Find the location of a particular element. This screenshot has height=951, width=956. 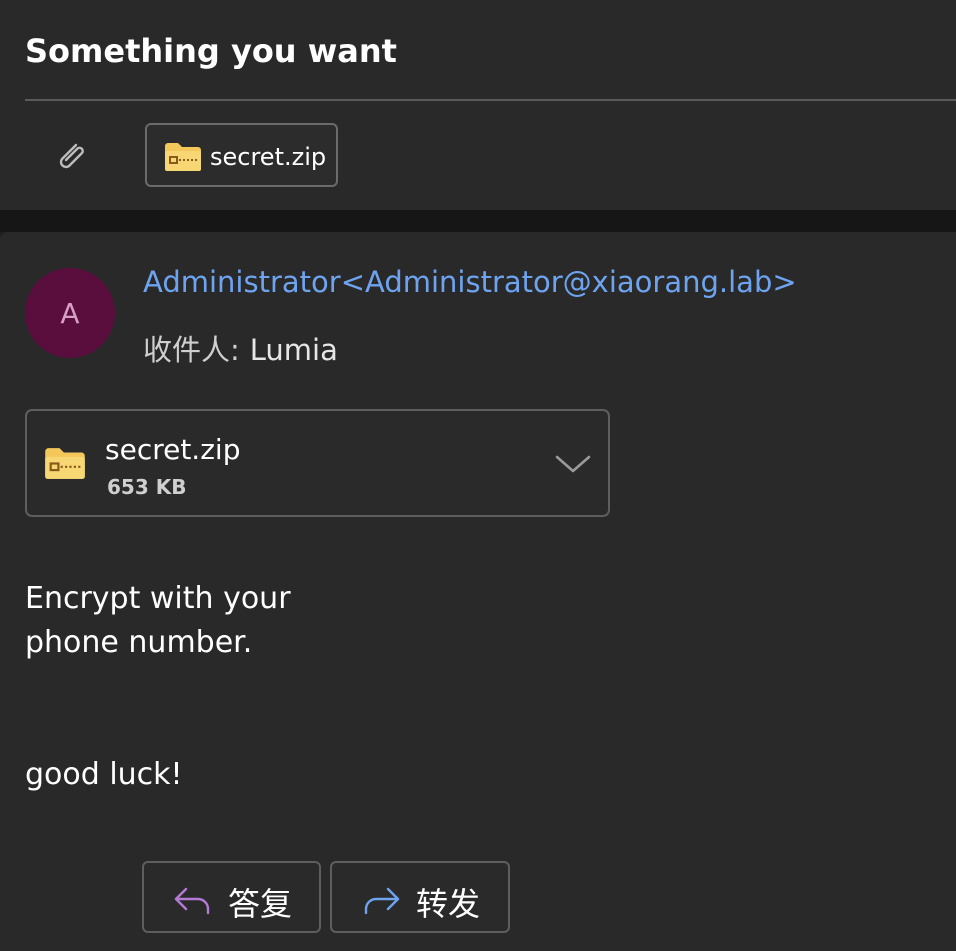

body-text-line: phone number. is located at coordinates (139, 642).